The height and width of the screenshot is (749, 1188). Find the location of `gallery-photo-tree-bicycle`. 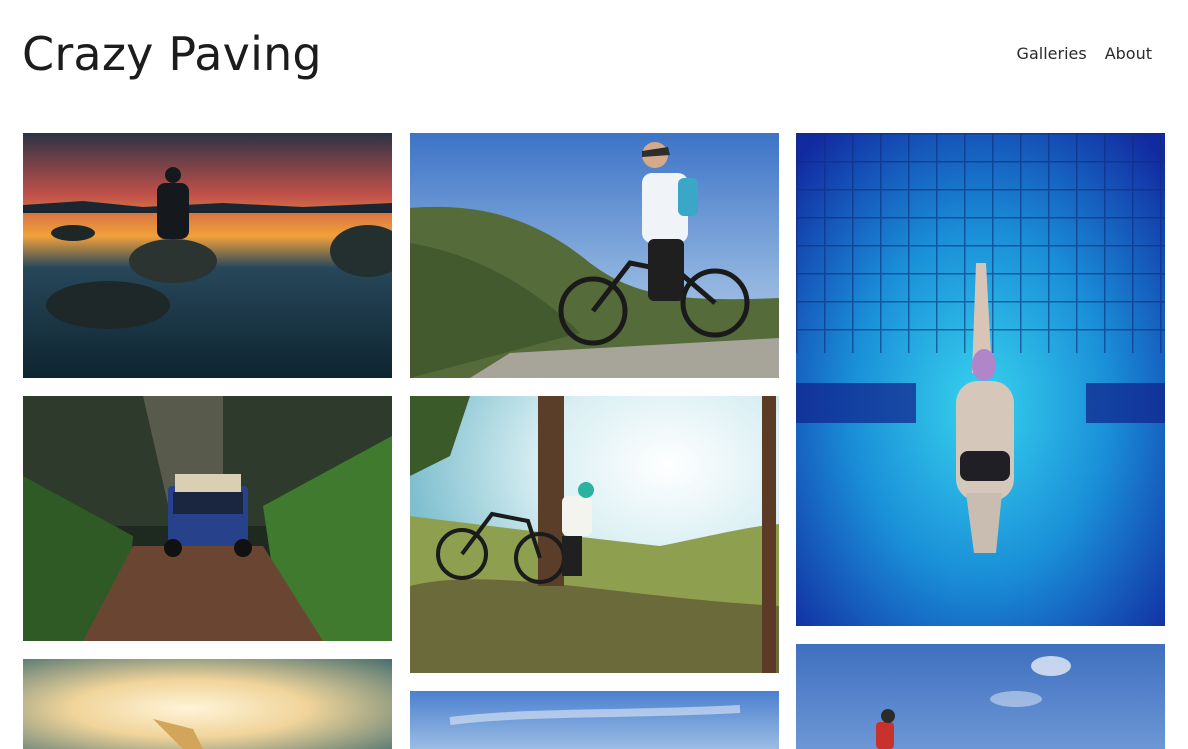

gallery-photo-tree-bicycle is located at coordinates (594, 534).